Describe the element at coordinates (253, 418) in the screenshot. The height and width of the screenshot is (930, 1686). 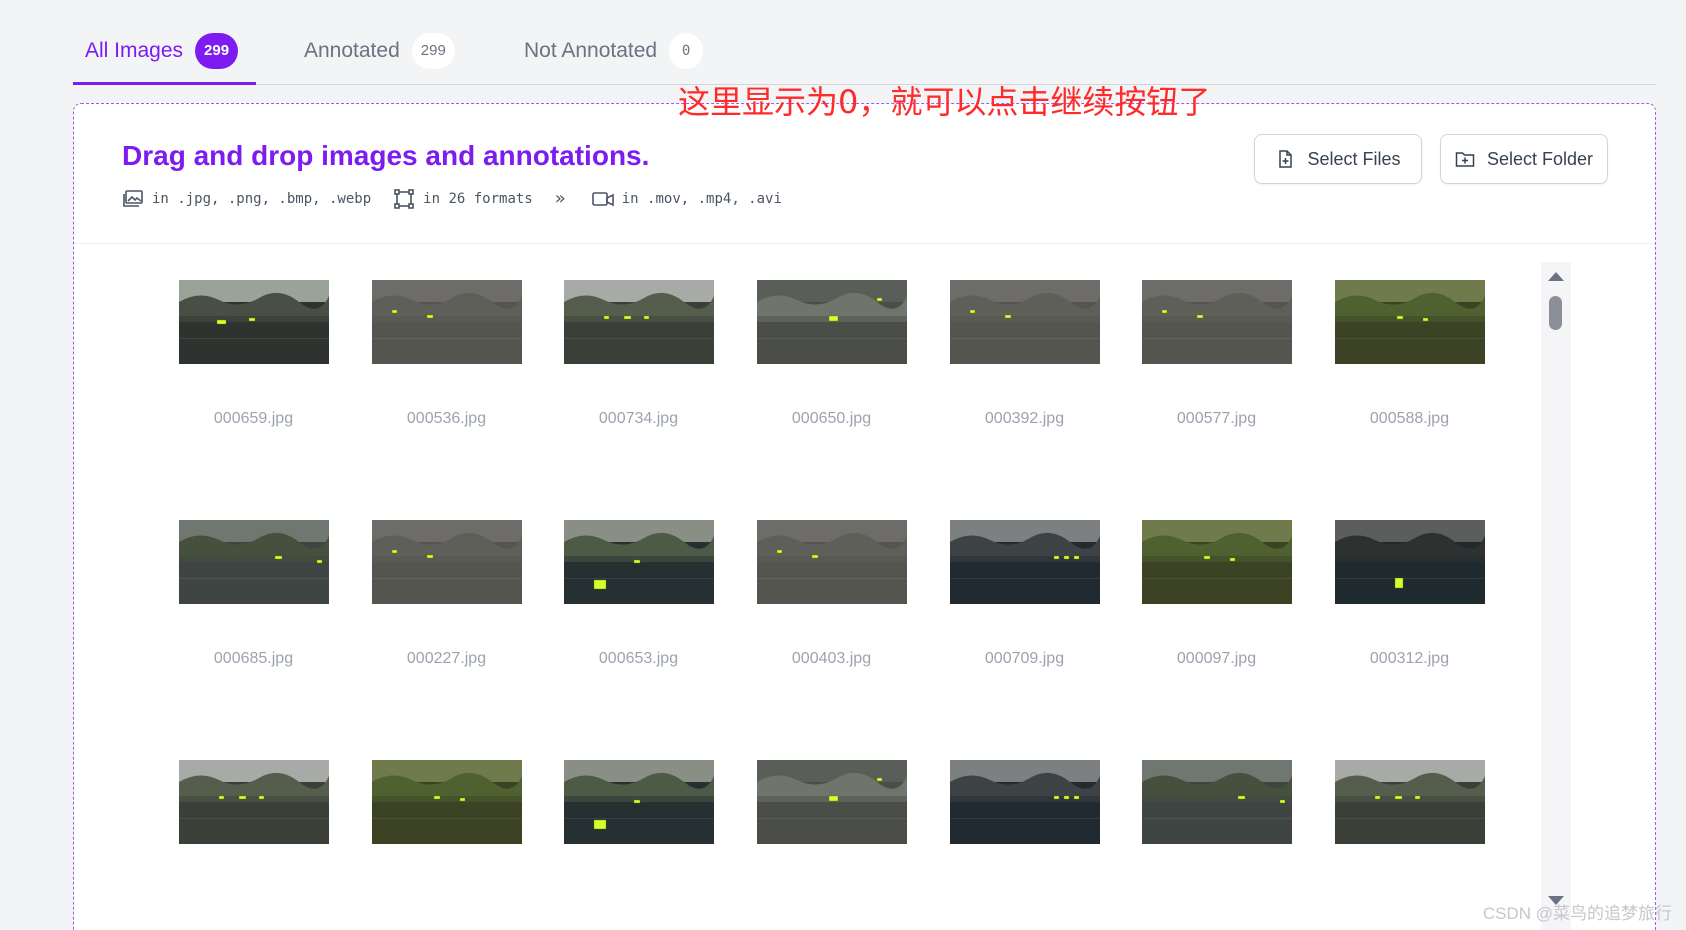
I see `image-filename: 000659.jpg` at that location.